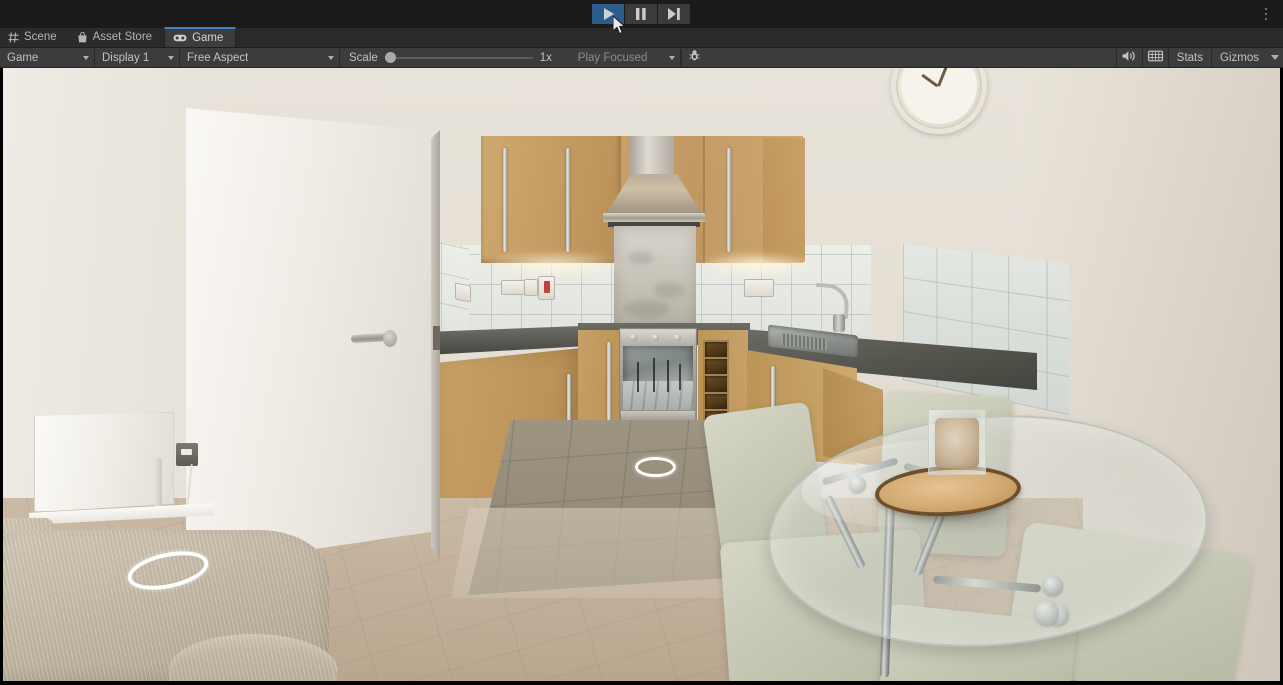  Describe the element at coordinates (104, 462) in the screenshot. I see `radiator` at that location.